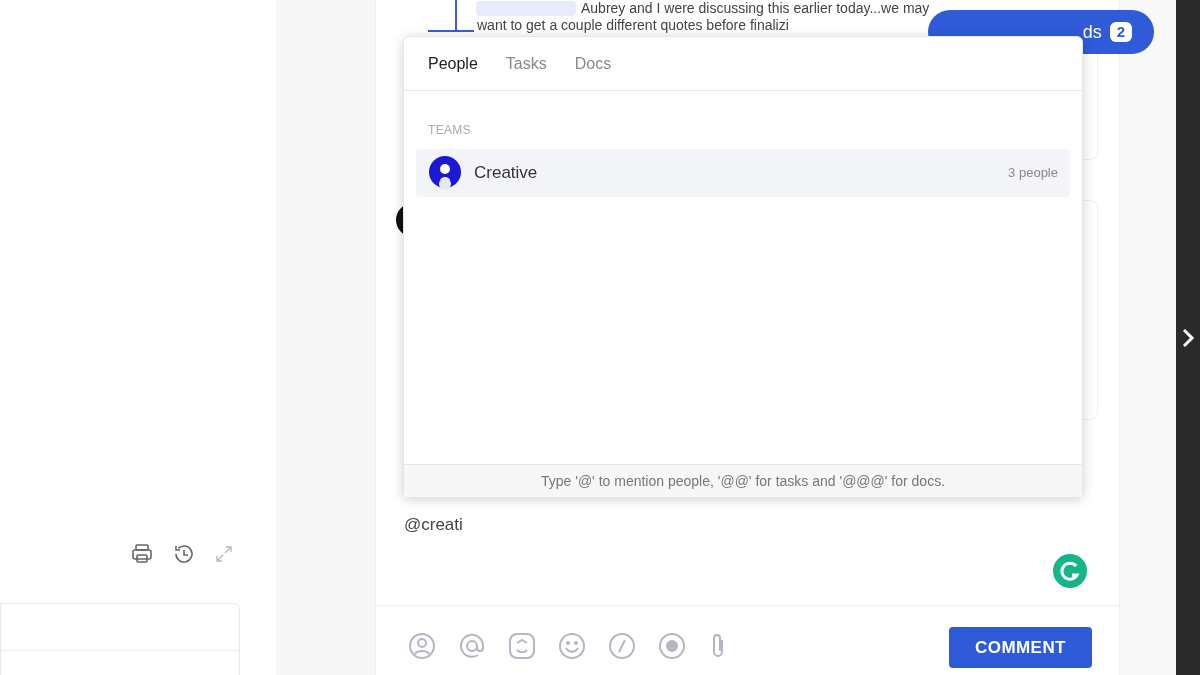 This screenshot has width=1200, height=675. Describe the element at coordinates (422, 646) in the screenshot. I see `assign-user-icon` at that location.